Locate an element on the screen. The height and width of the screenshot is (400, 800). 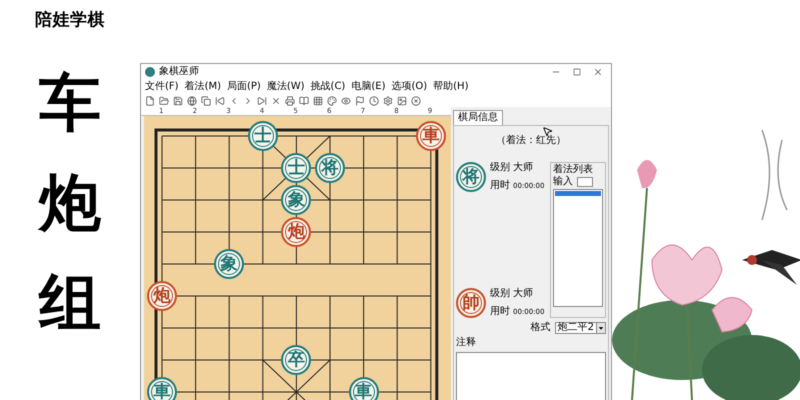
move-input-field is located at coordinates (585, 182).